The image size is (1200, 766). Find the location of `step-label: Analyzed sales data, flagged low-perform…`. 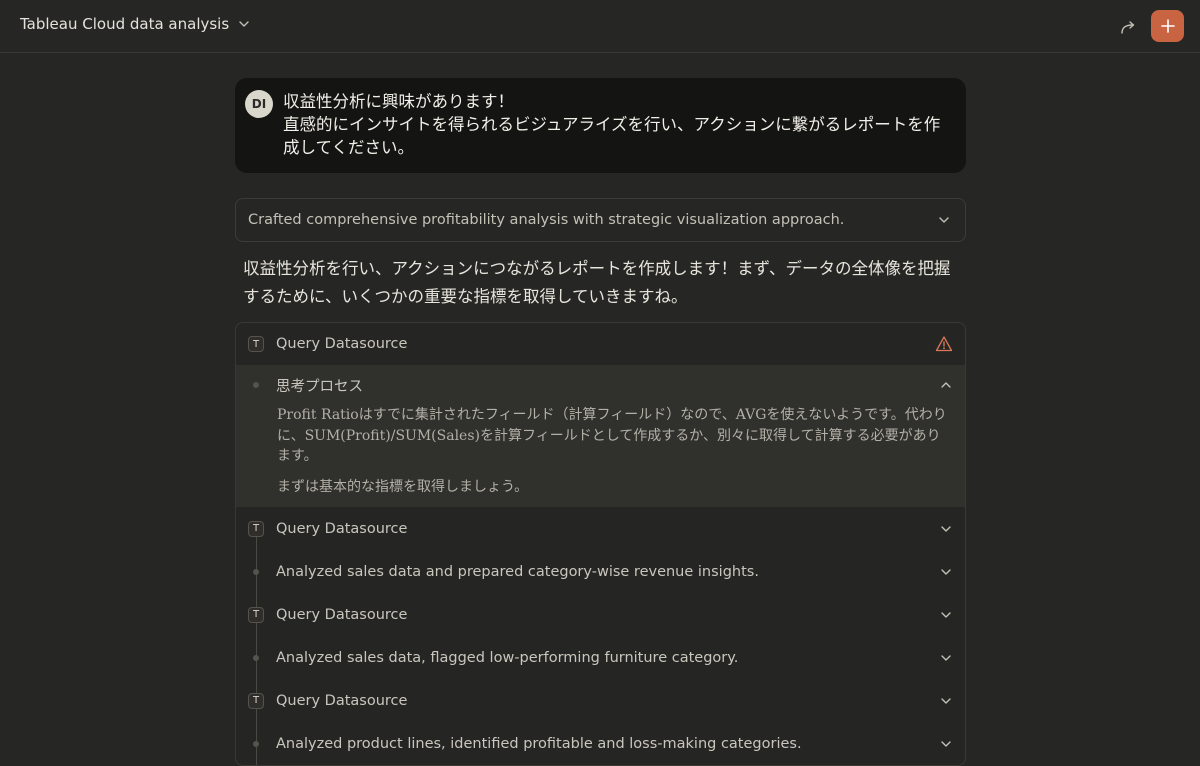

step-label: Analyzed sales data, flagged low-perform… is located at coordinates (507, 657).